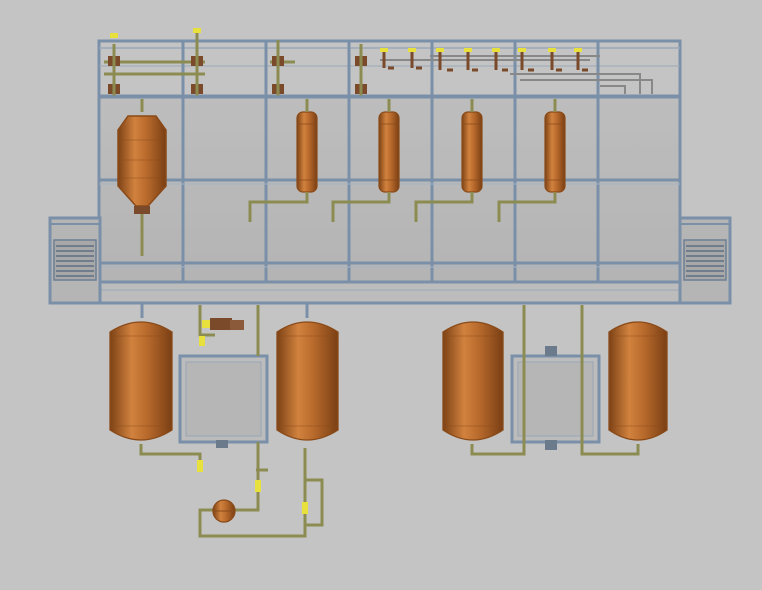 The width and height of the screenshot is (762, 590). What do you see at coordinates (705, 260) in the screenshot?
I see `right-stair` at bounding box center [705, 260].